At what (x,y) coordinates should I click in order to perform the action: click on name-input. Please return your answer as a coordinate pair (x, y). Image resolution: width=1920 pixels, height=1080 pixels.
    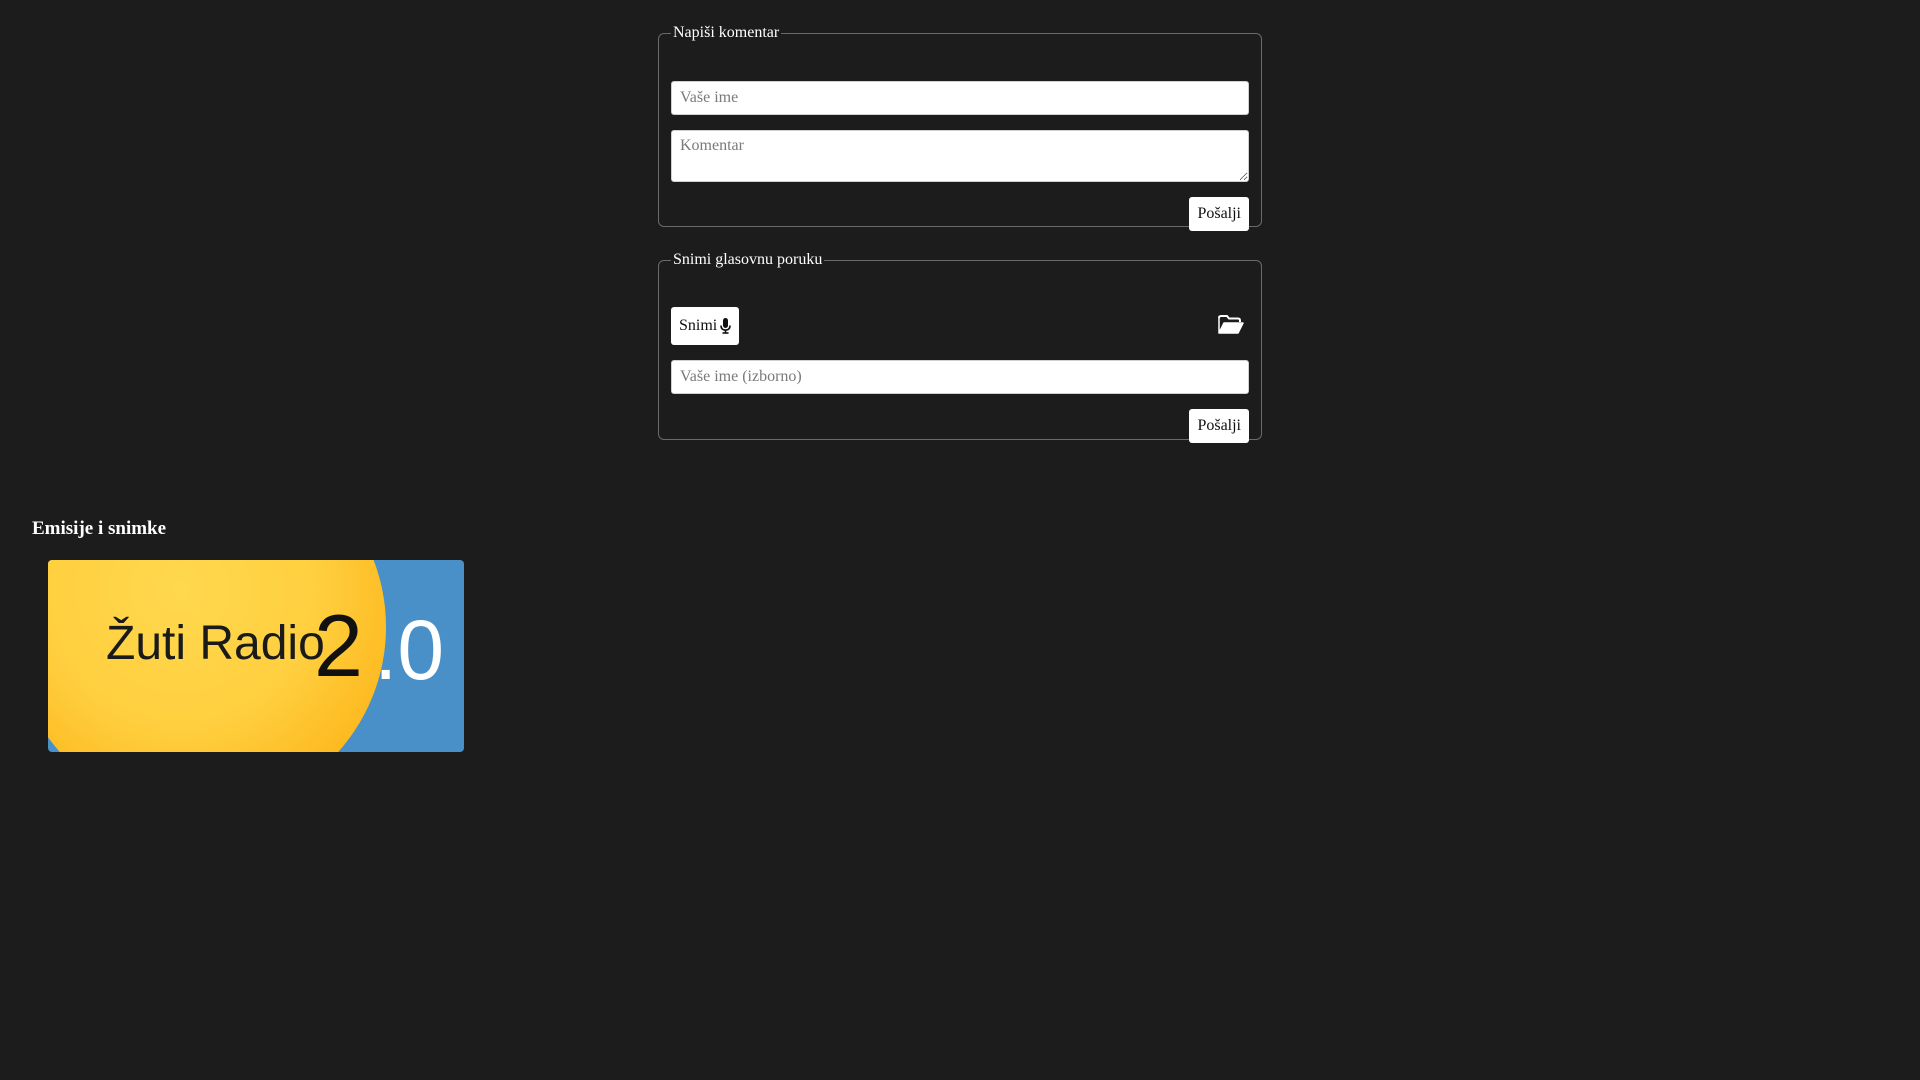
    Looking at the image, I should click on (960, 98).